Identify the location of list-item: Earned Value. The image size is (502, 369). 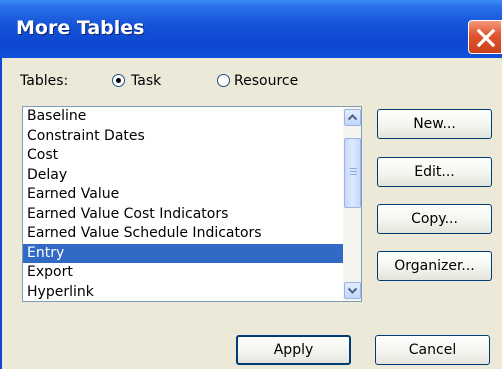
(192, 195).